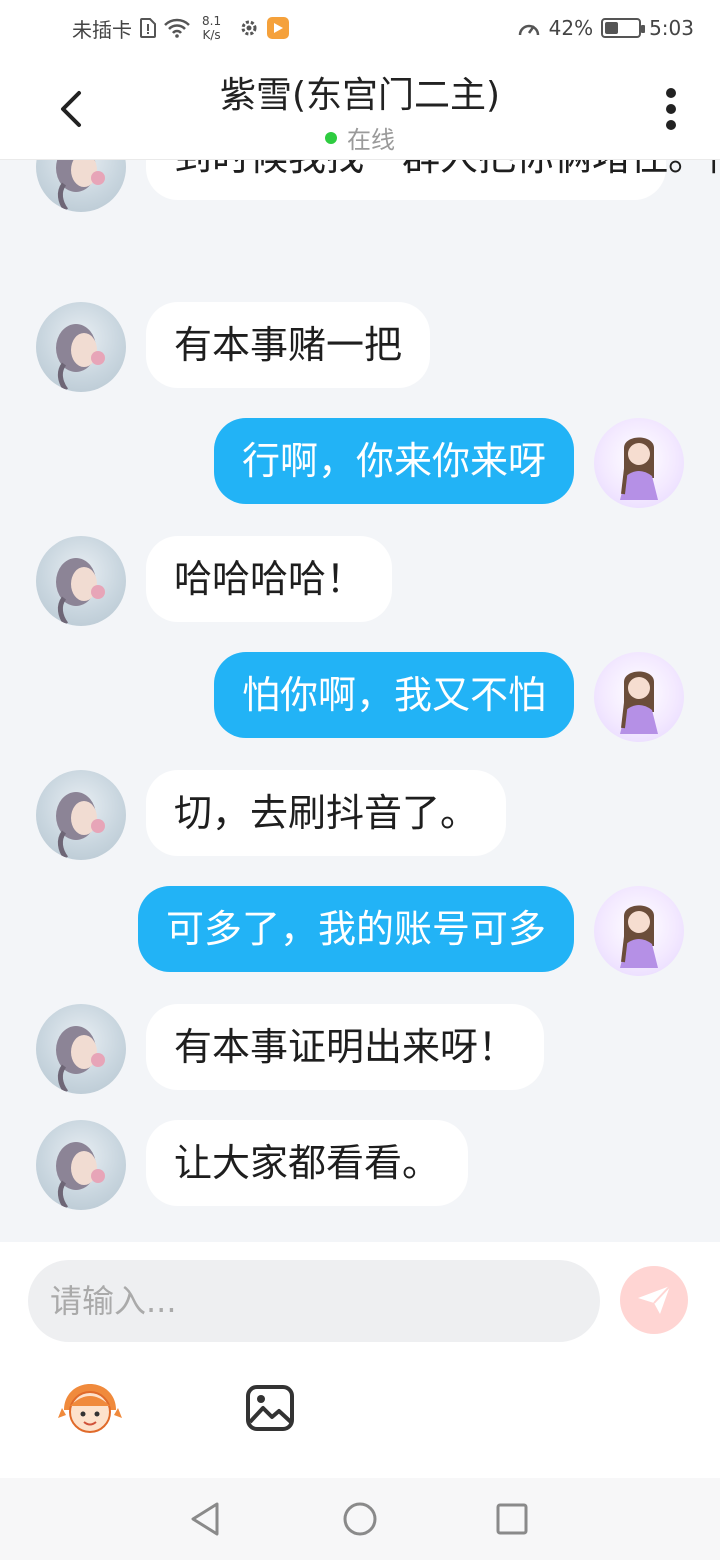  Describe the element at coordinates (393, 695) in the screenshot. I see `sent-message-bubble: 怕你啊，我又不怕` at that location.